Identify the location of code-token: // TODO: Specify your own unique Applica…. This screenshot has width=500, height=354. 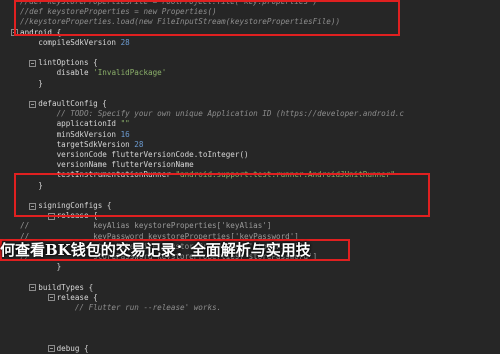
(212, 114).